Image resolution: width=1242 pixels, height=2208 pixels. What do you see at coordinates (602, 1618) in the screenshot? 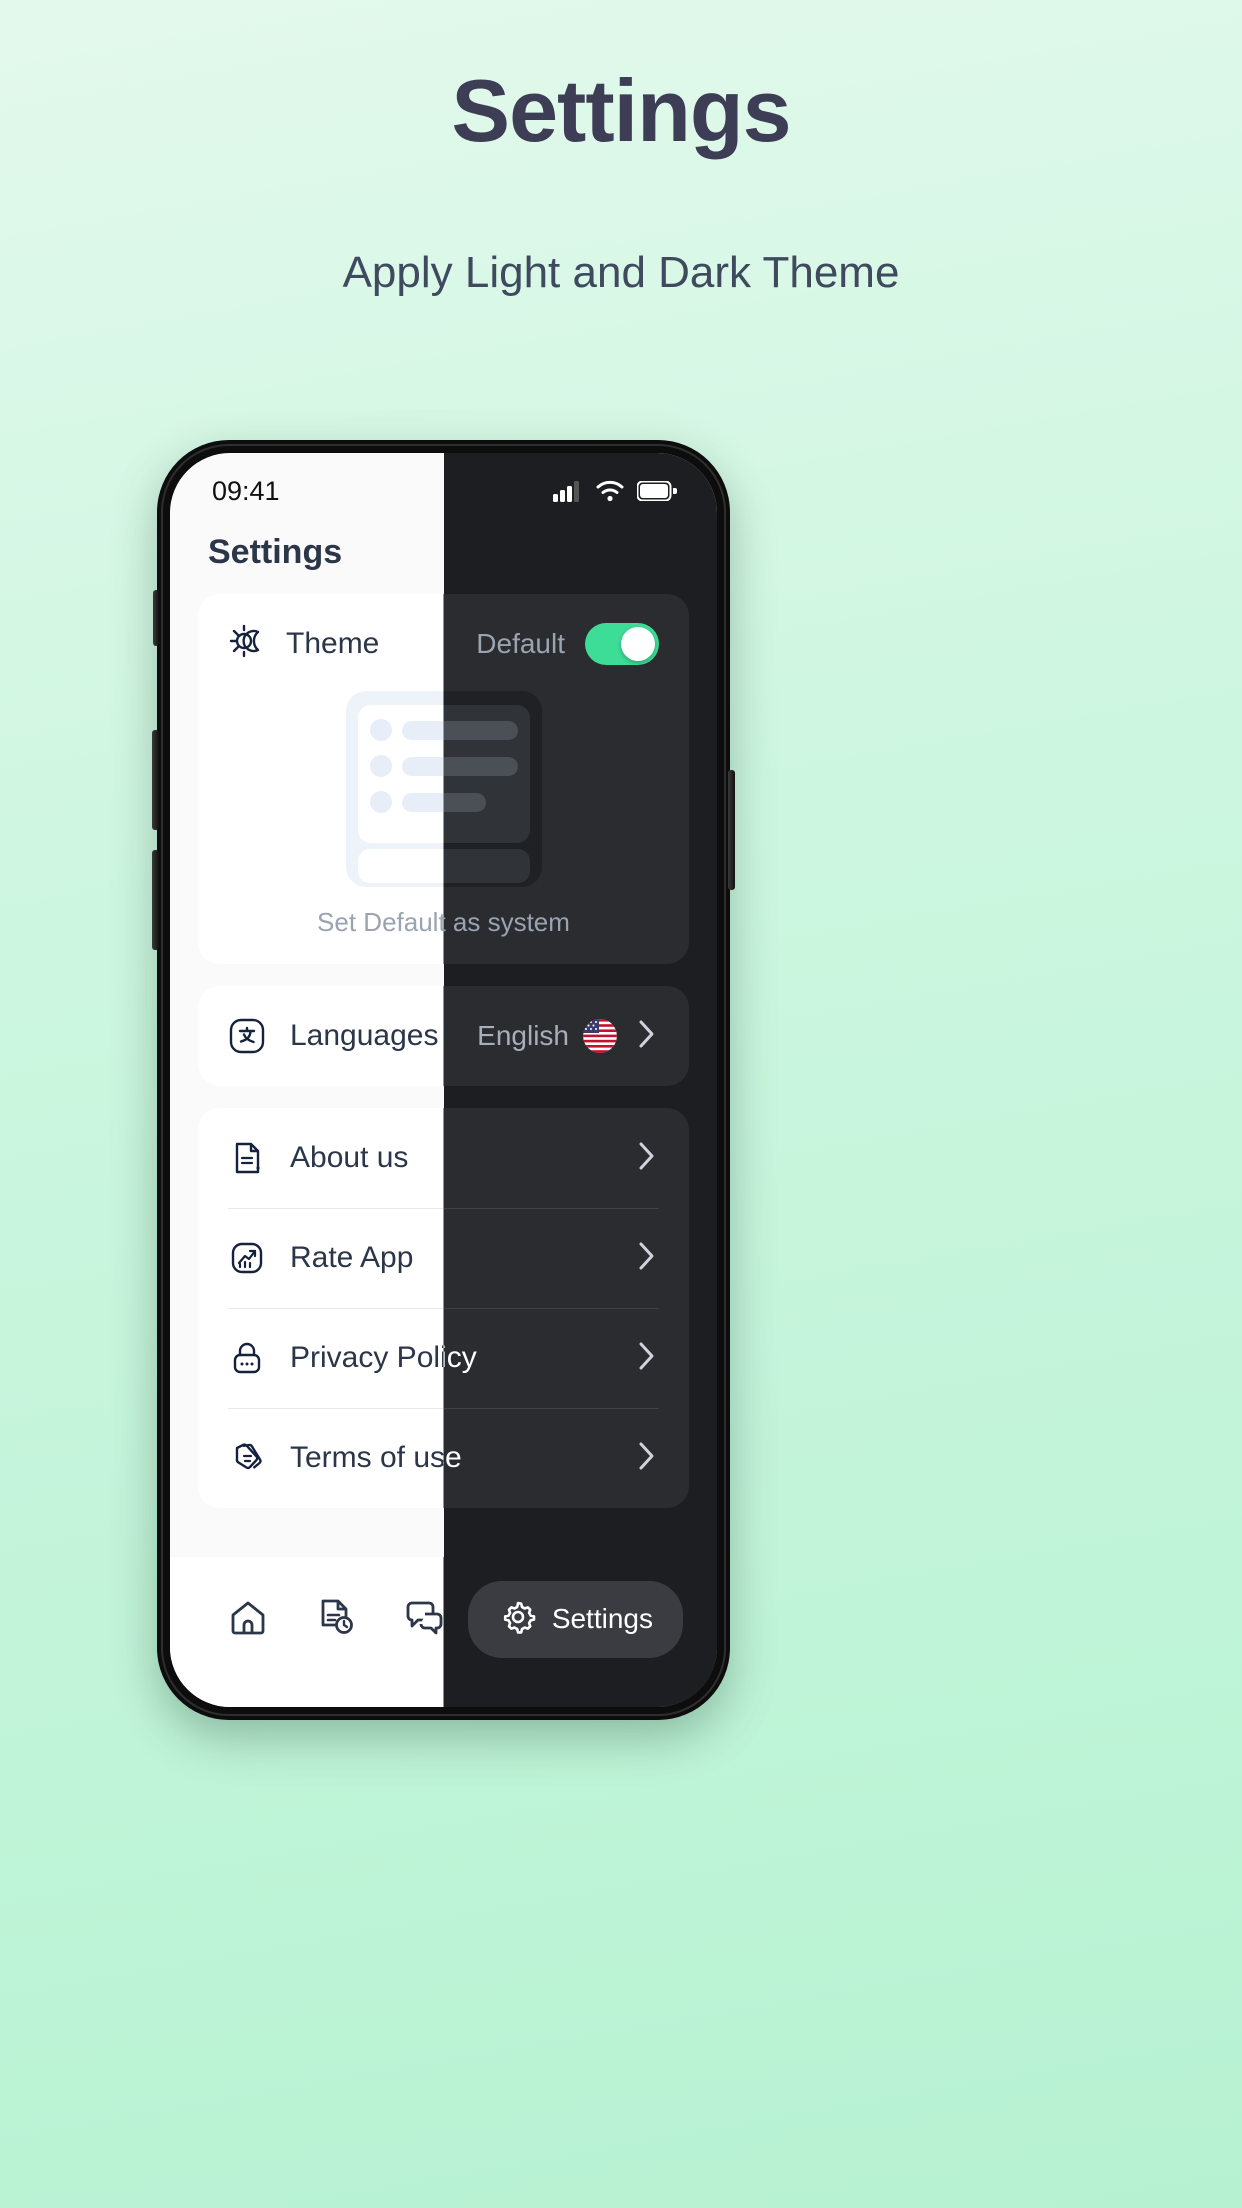
I see `settings-nav-label: Settings` at bounding box center [602, 1618].